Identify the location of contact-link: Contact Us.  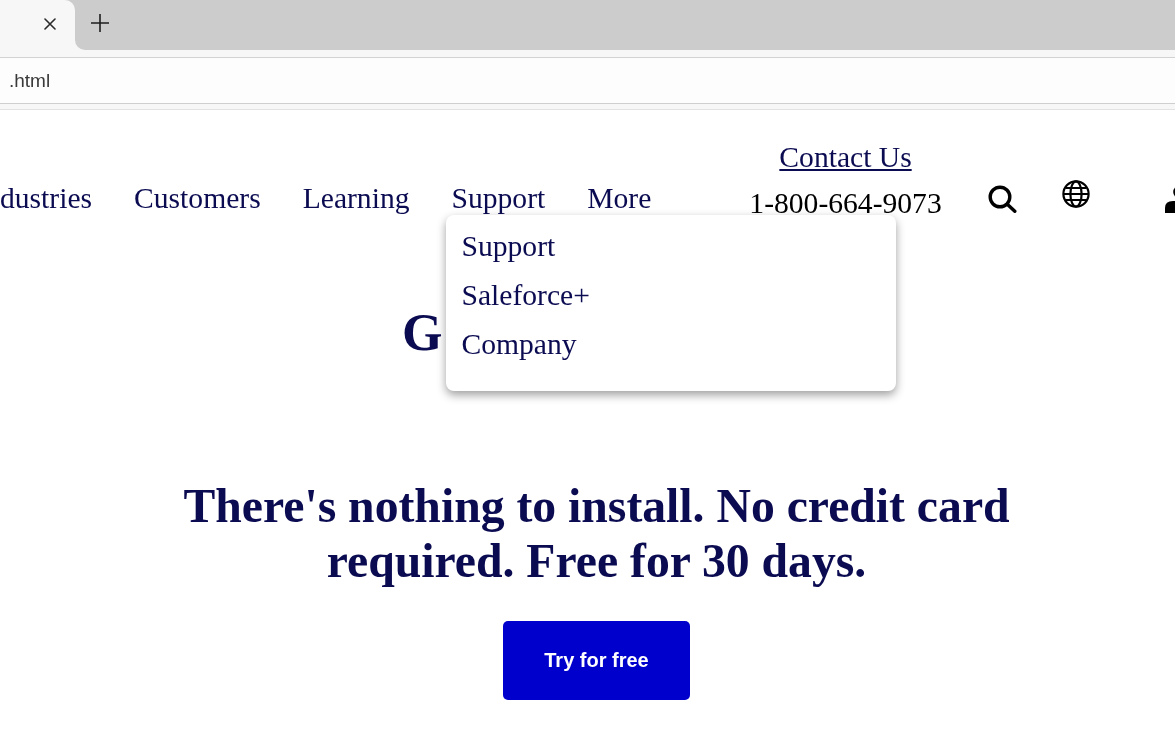
(845, 157).